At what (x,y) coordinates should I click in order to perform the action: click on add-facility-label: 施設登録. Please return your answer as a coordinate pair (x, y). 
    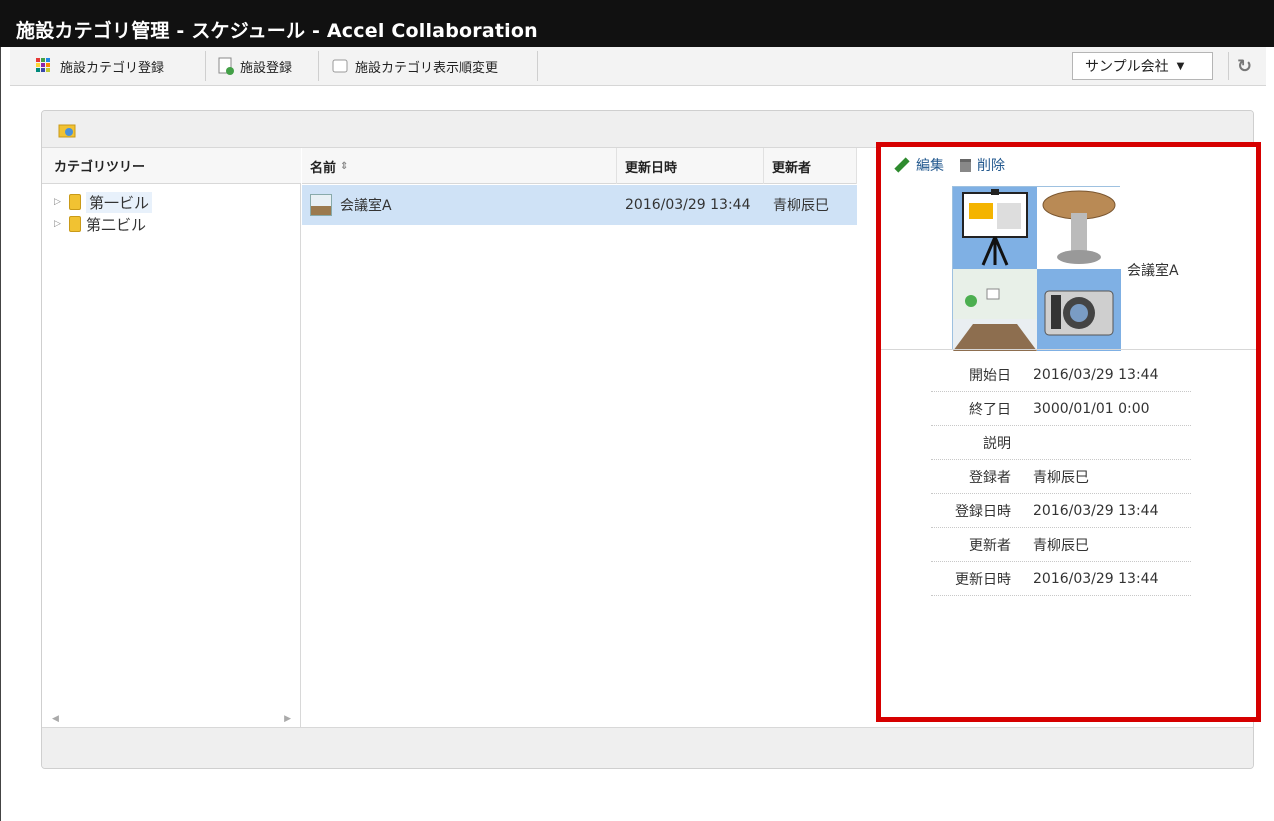
    Looking at the image, I should click on (266, 68).